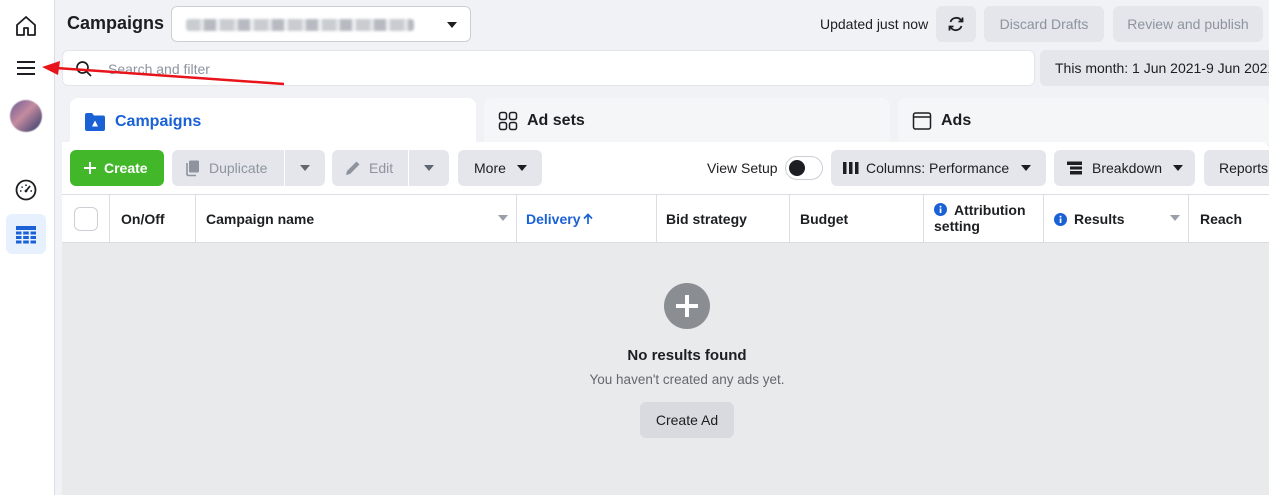 Image resolution: width=1269 pixels, height=495 pixels. I want to click on ads-manager-button, so click(26, 234).